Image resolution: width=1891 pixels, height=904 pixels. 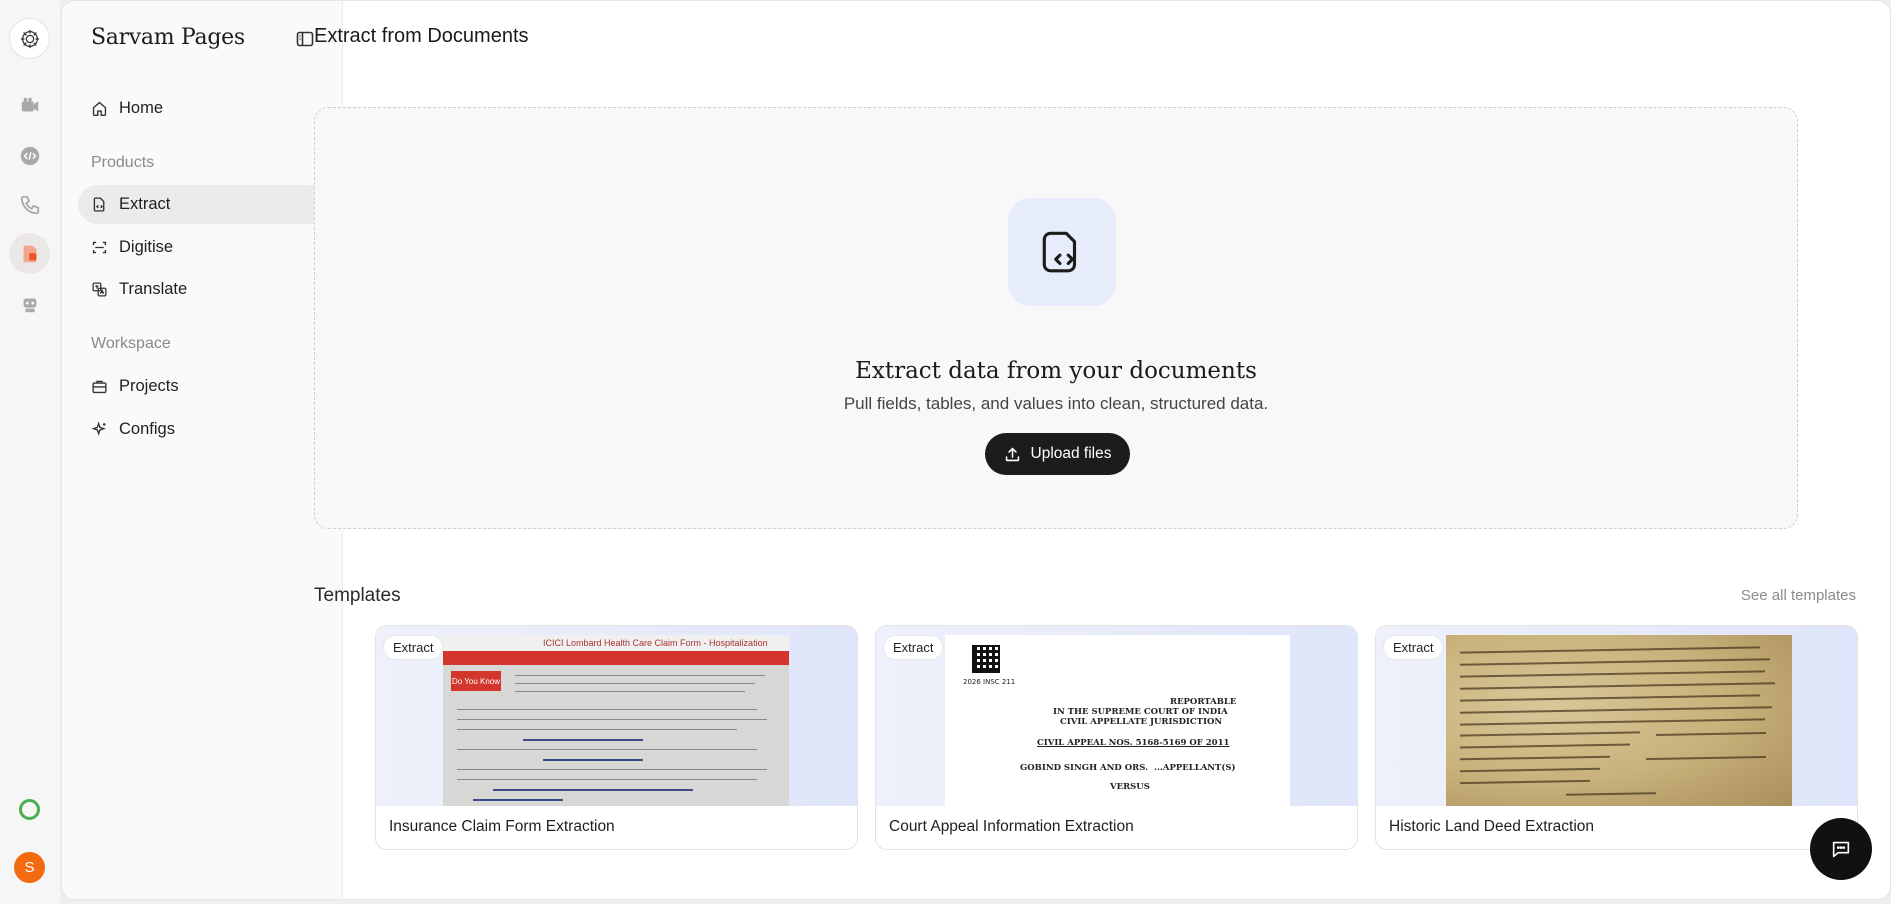 I want to click on see-all-templates-link: See all templates, so click(x=1798, y=595).